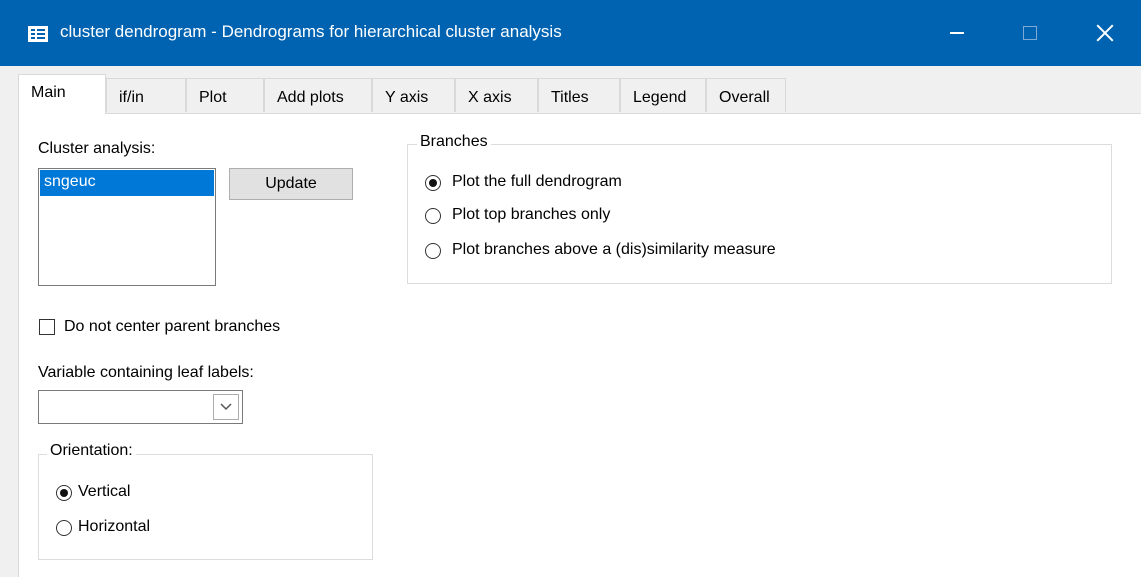  Describe the element at coordinates (205, 507) in the screenshot. I see `orientation-group` at that location.